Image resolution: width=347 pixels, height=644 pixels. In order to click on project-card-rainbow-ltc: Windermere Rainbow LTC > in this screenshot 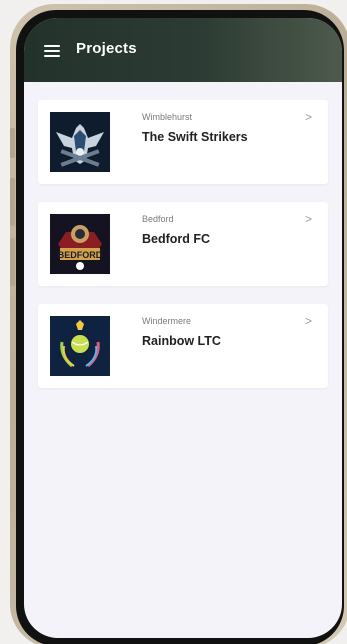, I will do `click(183, 346)`.